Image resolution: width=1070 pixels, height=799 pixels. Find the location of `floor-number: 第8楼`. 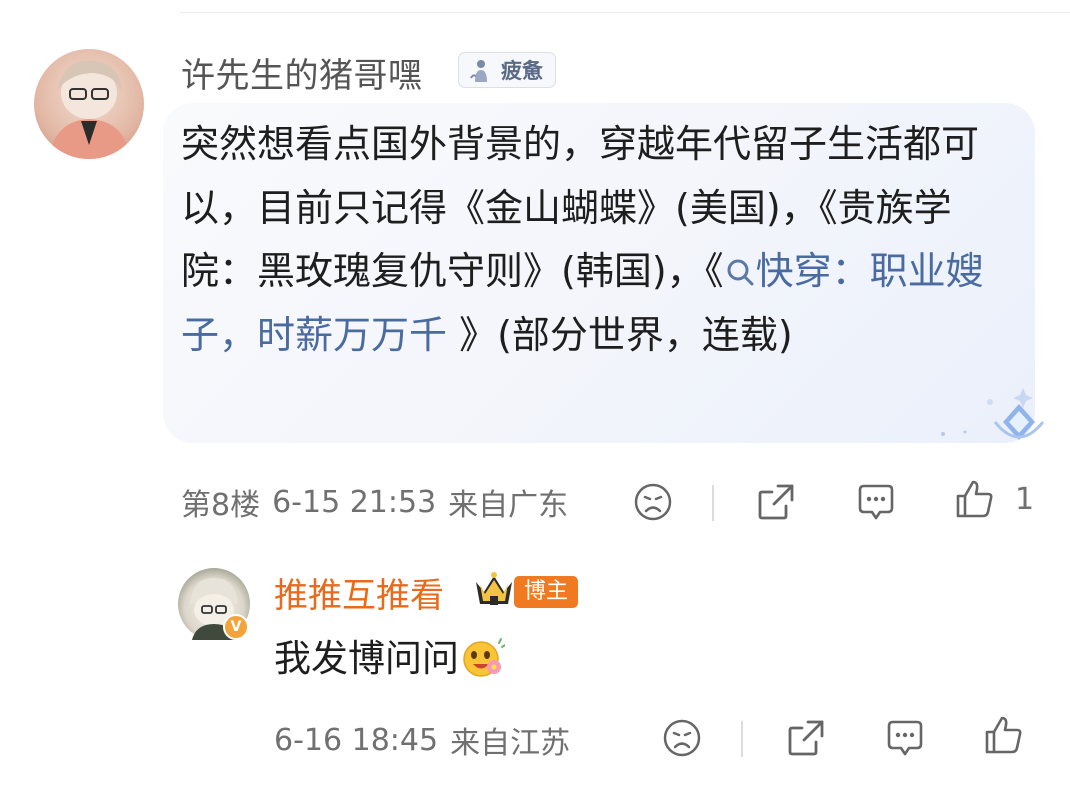

floor-number: 第8楼 is located at coordinates (221, 505).